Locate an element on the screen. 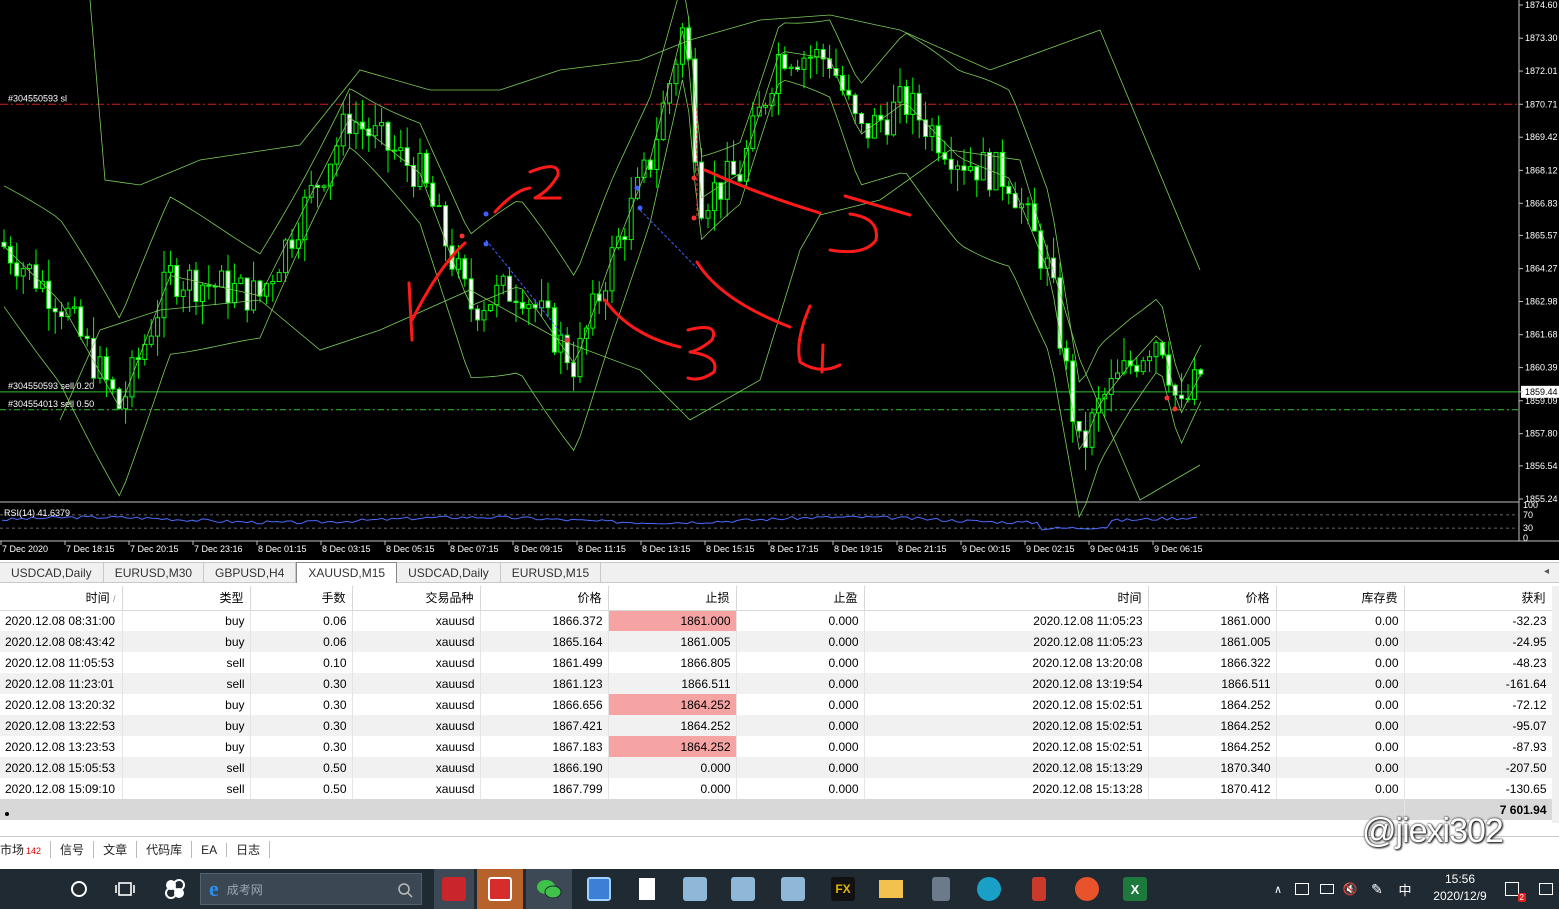 This screenshot has width=1559, height=909. chart-tab-xauusd-m15: XAUUSD,M15 is located at coordinates (347, 572).